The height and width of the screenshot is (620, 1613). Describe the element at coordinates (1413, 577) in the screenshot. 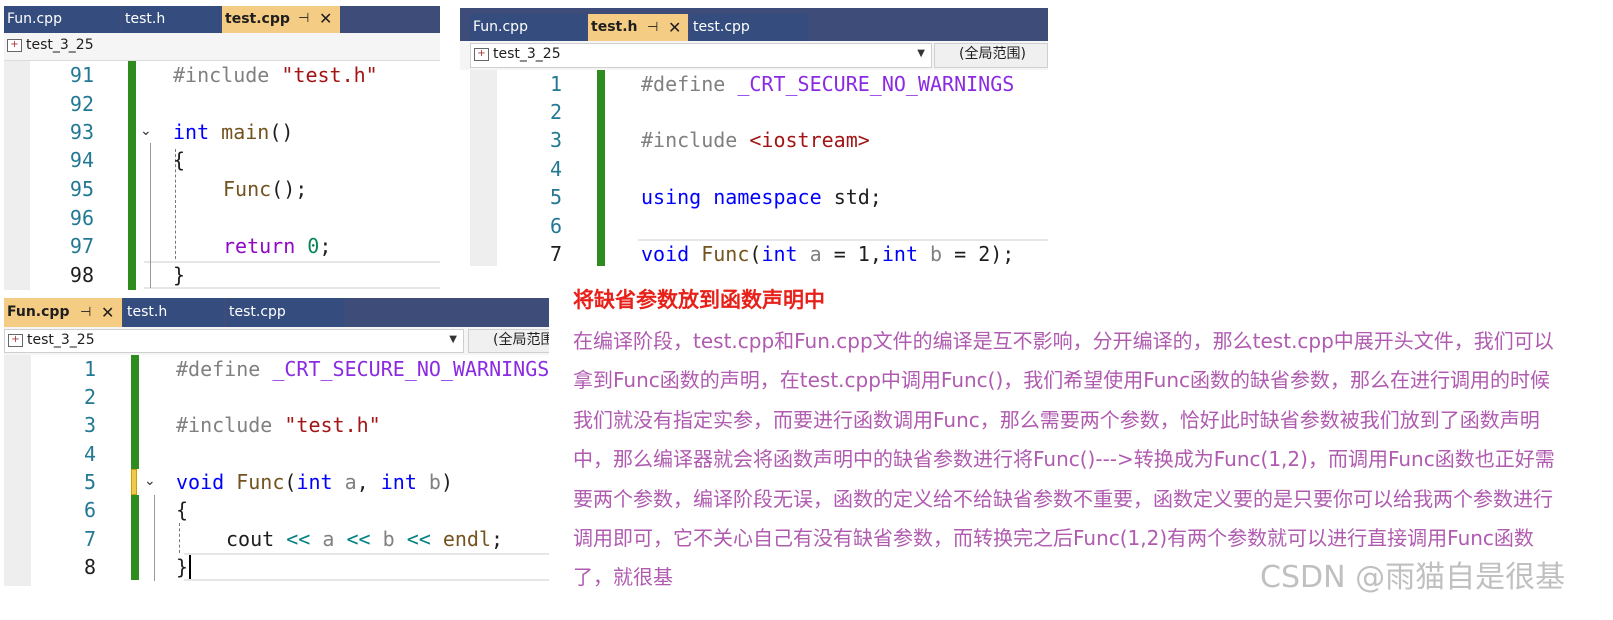

I see `watermark: CSDN @雨猫自是很基` at that location.